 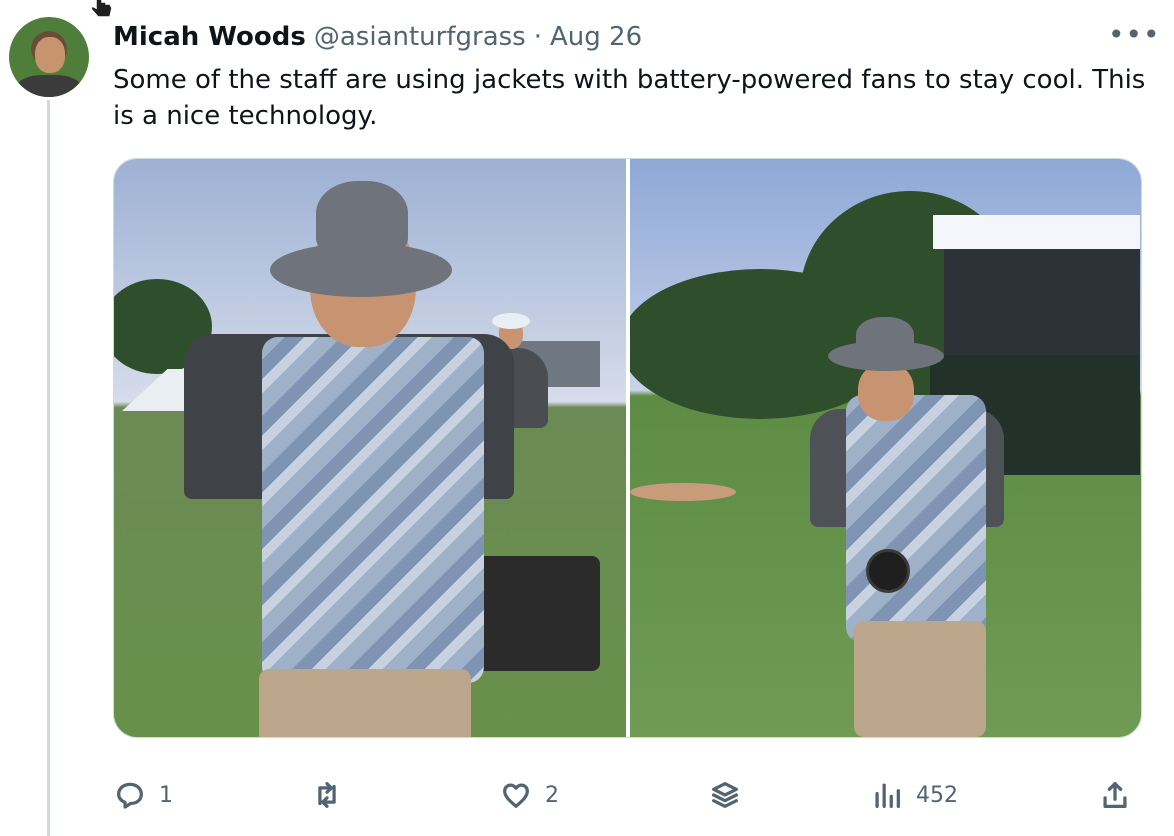 What do you see at coordinates (130, 795) in the screenshot?
I see `reply-icon` at bounding box center [130, 795].